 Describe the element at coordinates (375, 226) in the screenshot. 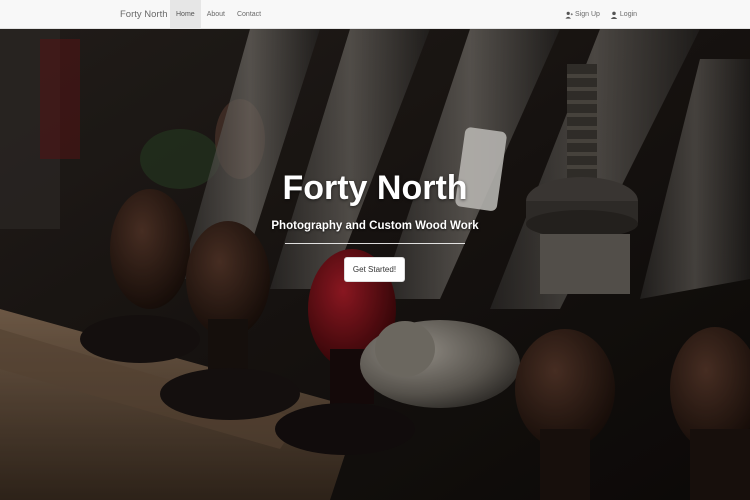

I see `hero-subtitle: Photography and Custom Wood Work` at that location.